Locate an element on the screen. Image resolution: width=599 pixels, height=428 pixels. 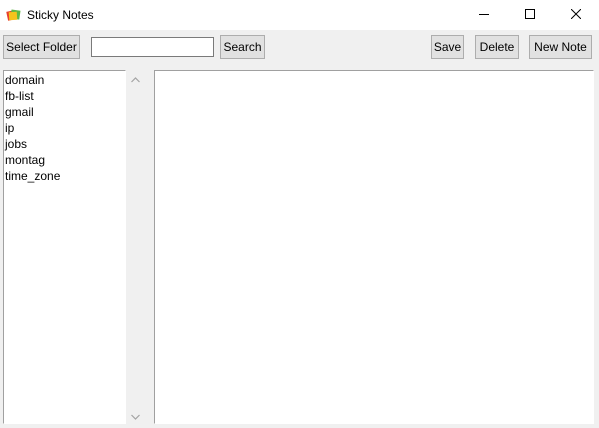
scroll-up-button is located at coordinates (135, 78).